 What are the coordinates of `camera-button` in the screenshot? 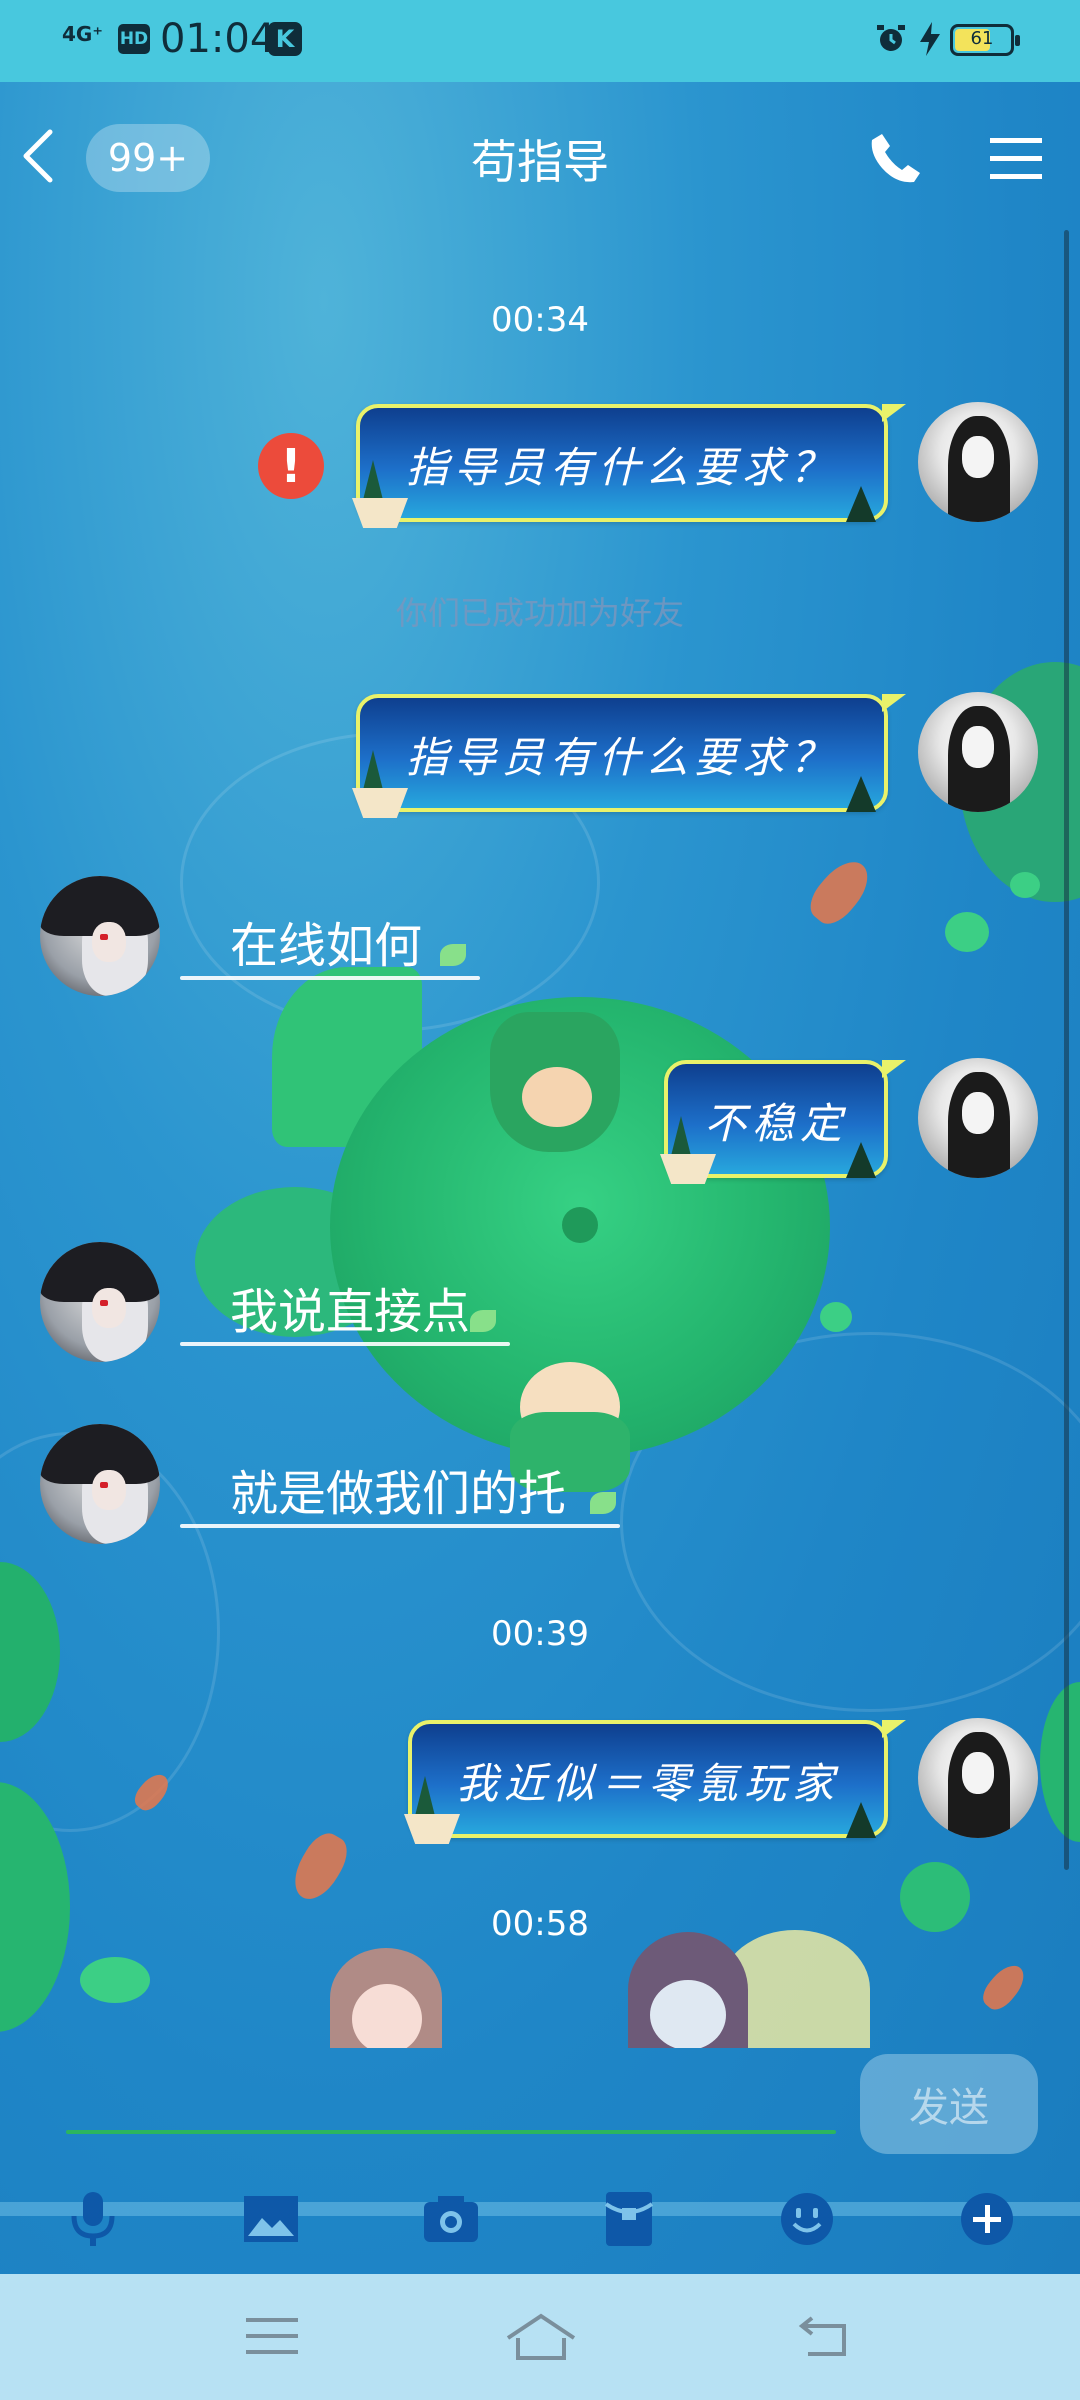 It's located at (451, 2219).